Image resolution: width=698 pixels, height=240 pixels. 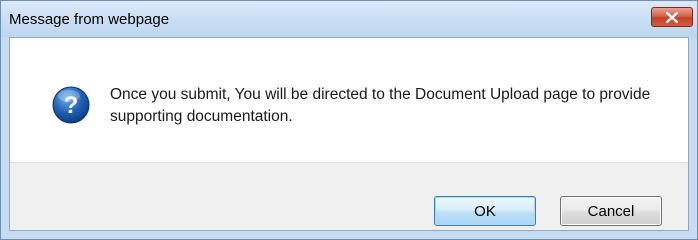 What do you see at coordinates (89, 19) in the screenshot?
I see `dialog-title: Message from webpage` at bounding box center [89, 19].